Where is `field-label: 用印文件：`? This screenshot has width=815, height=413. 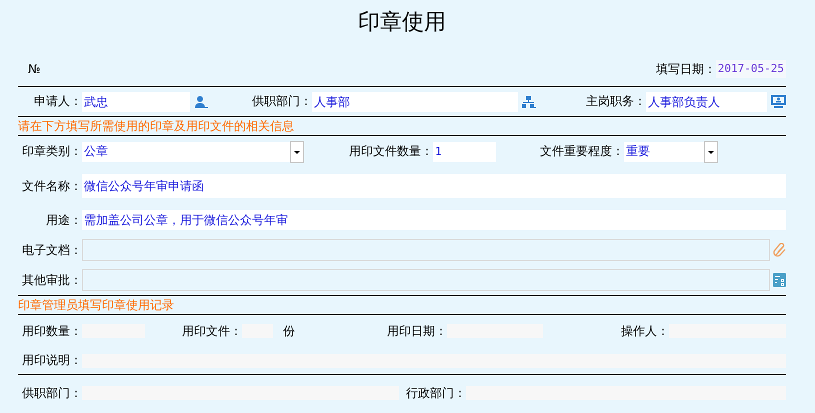
field-label: 用印文件： is located at coordinates (211, 331).